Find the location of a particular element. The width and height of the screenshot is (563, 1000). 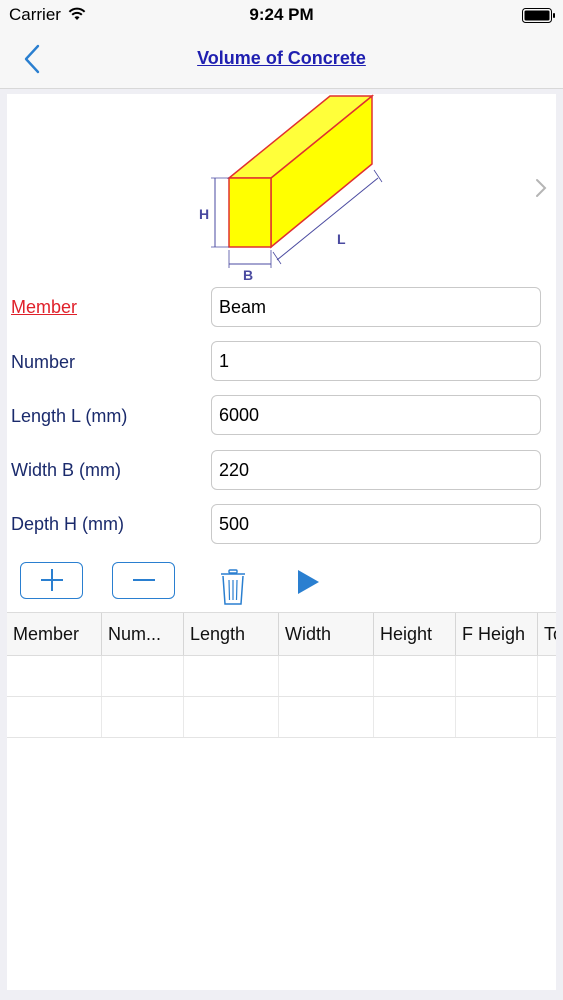

remove-button is located at coordinates (143, 580).